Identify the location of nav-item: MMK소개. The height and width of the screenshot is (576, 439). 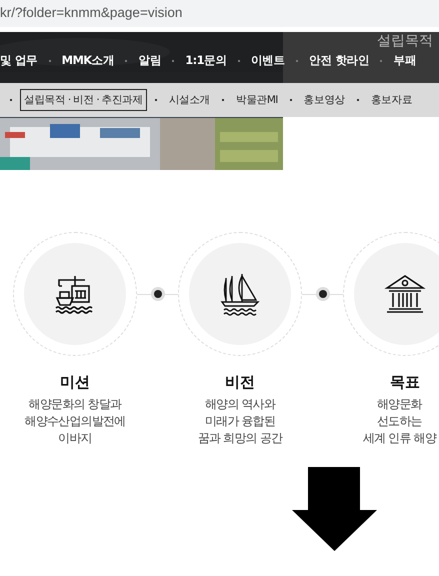
(88, 60).